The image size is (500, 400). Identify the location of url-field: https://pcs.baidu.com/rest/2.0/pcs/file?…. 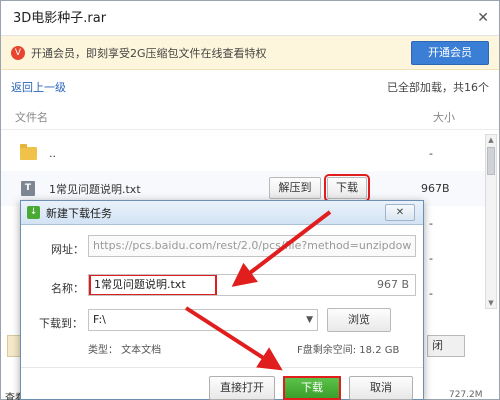
(252, 246).